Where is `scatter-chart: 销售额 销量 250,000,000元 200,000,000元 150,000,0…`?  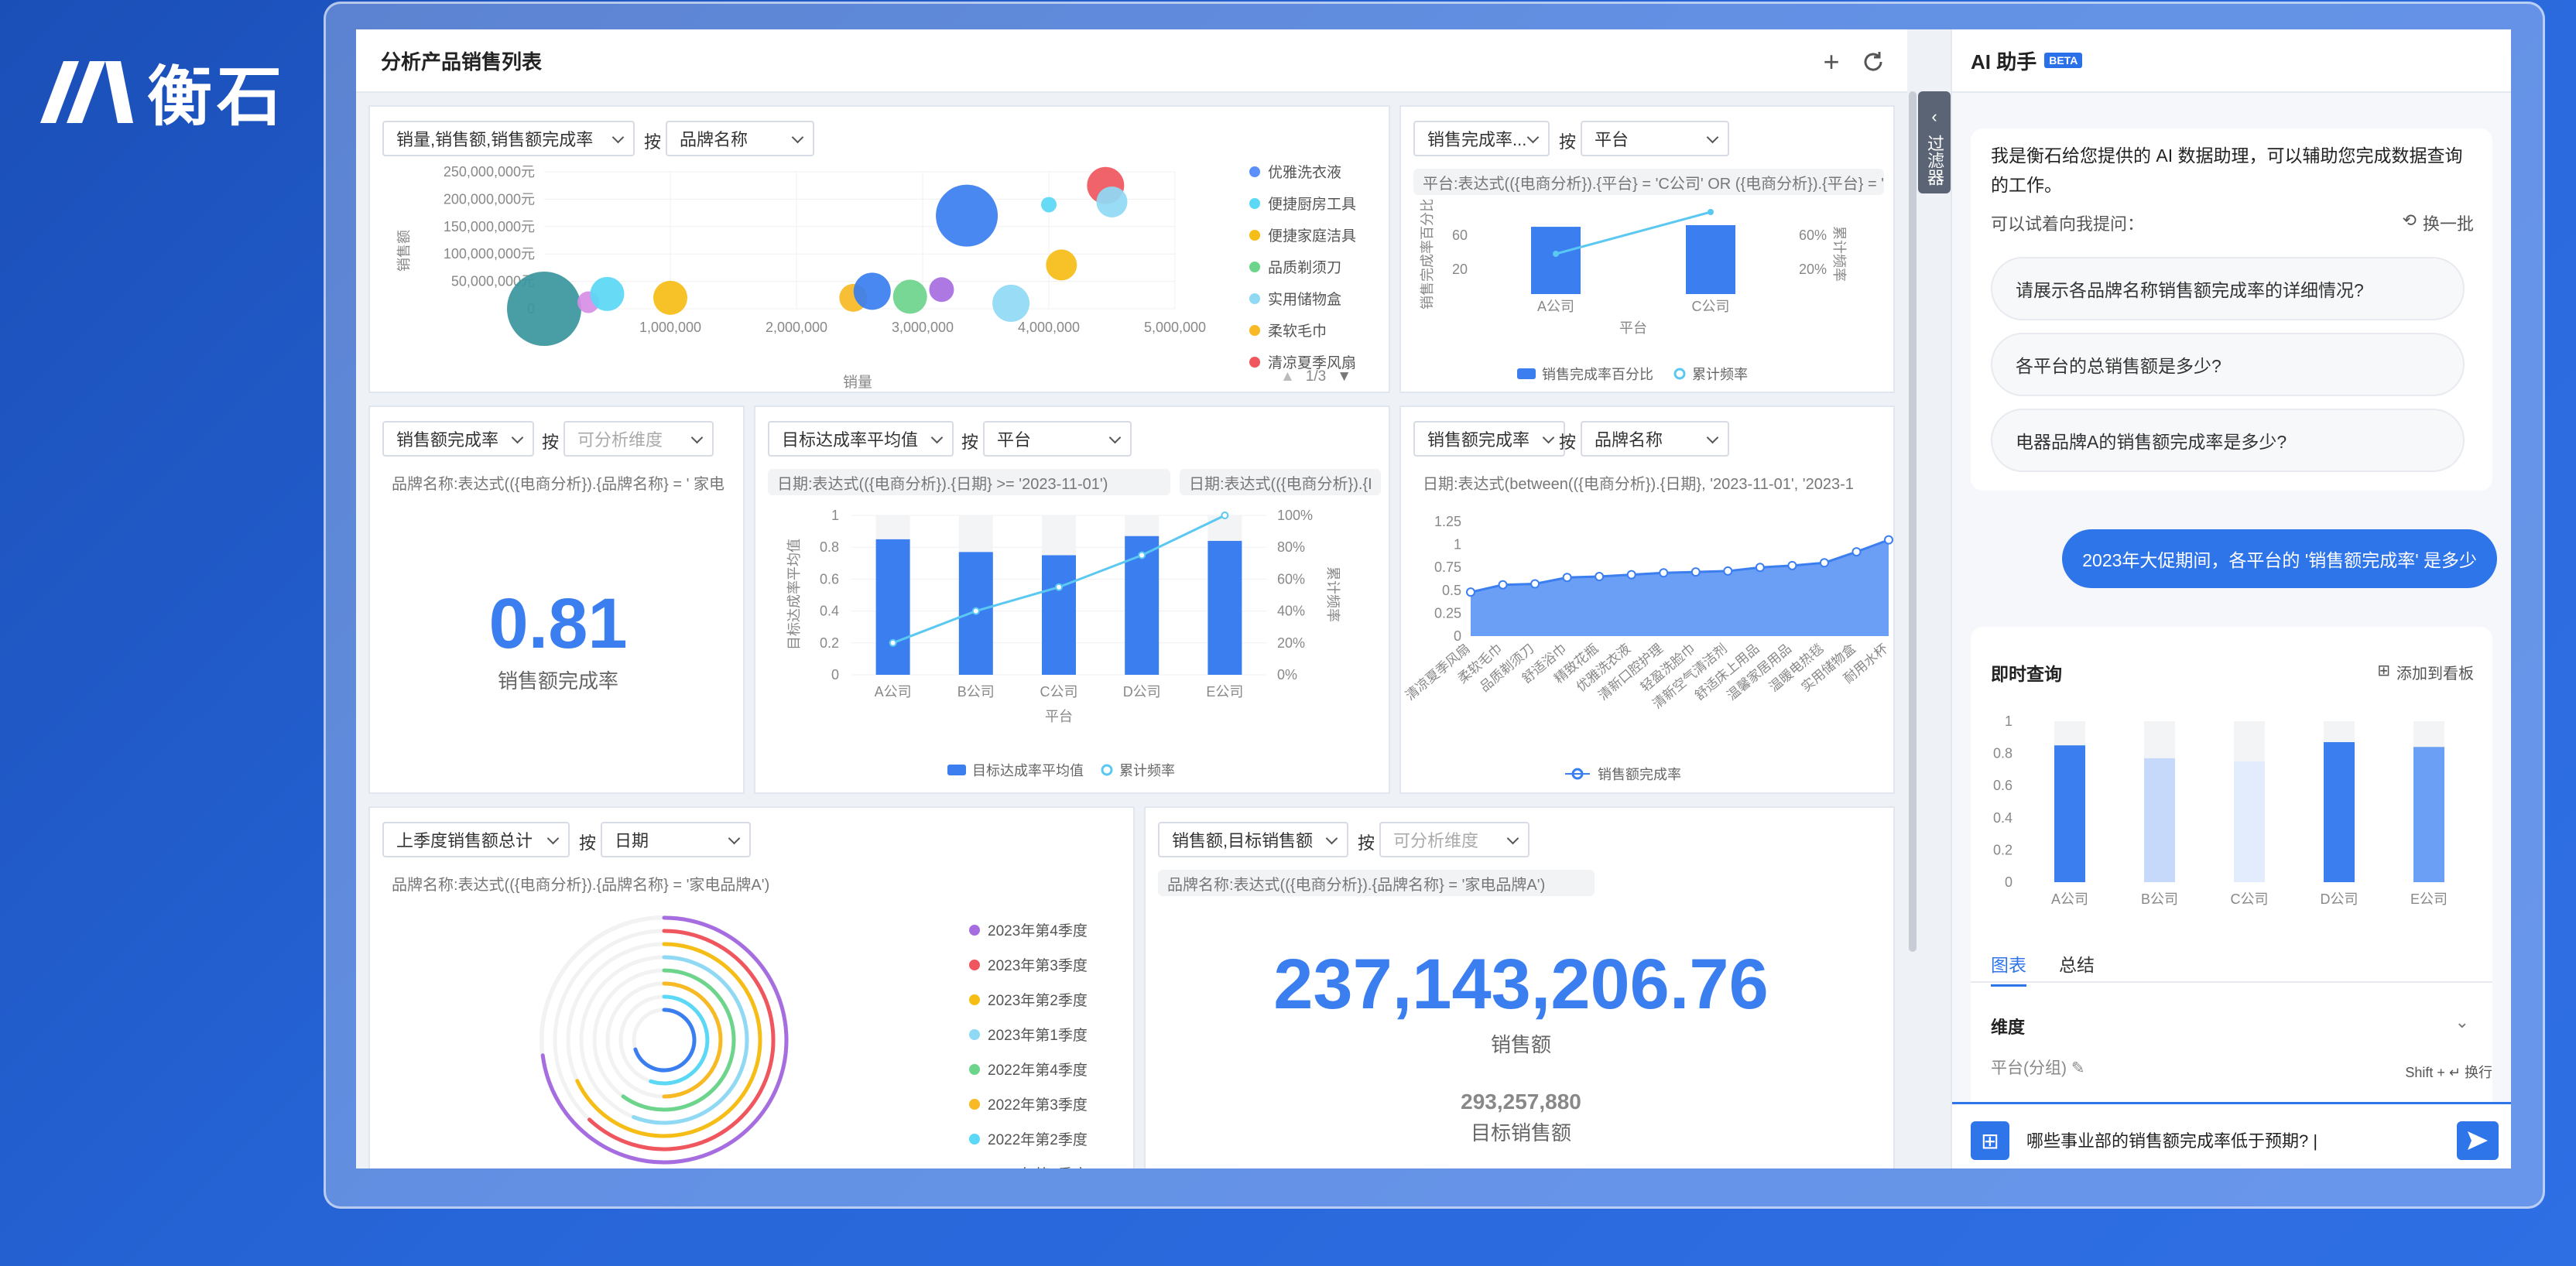 scatter-chart: 销售额 销量 250,000,000元 200,000,000元 150,000,0… is located at coordinates (801, 277).